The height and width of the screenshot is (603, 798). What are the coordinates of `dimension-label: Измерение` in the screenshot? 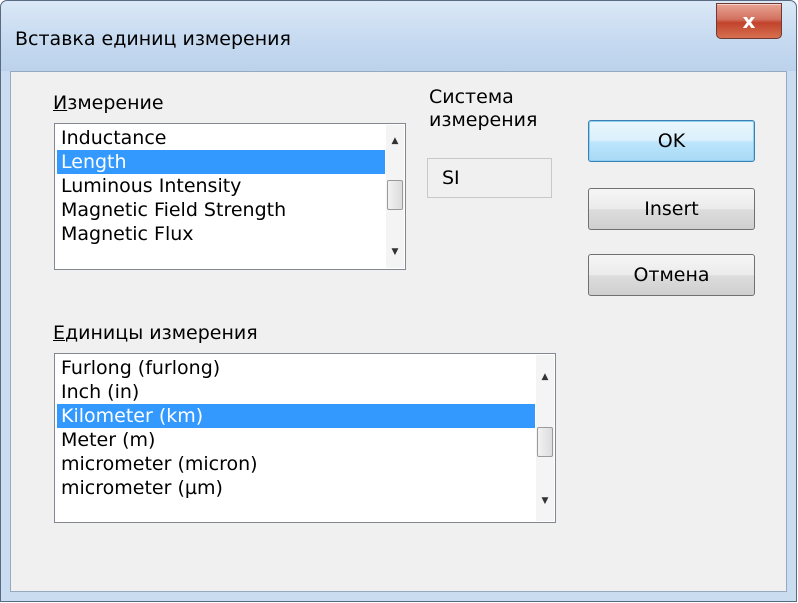 It's located at (108, 103).